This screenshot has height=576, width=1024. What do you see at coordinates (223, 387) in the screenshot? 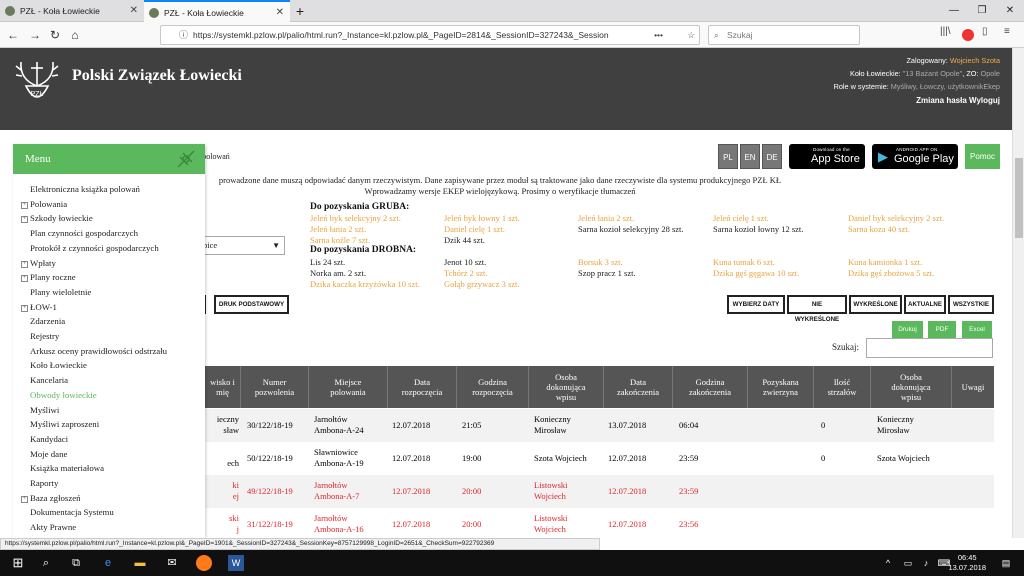
I see `column-header-name: wisko i mię` at bounding box center [223, 387].